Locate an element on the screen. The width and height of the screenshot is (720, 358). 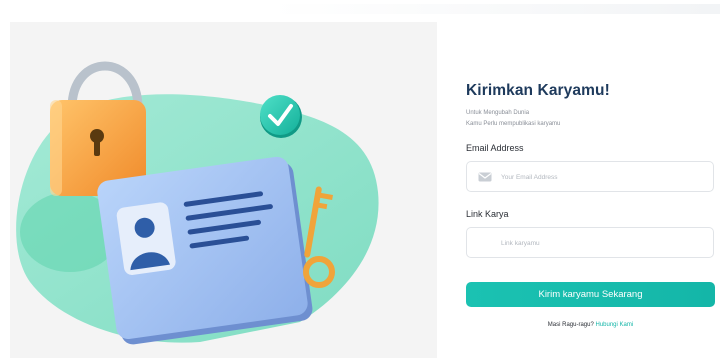
padlock-icon is located at coordinates (98, 128).